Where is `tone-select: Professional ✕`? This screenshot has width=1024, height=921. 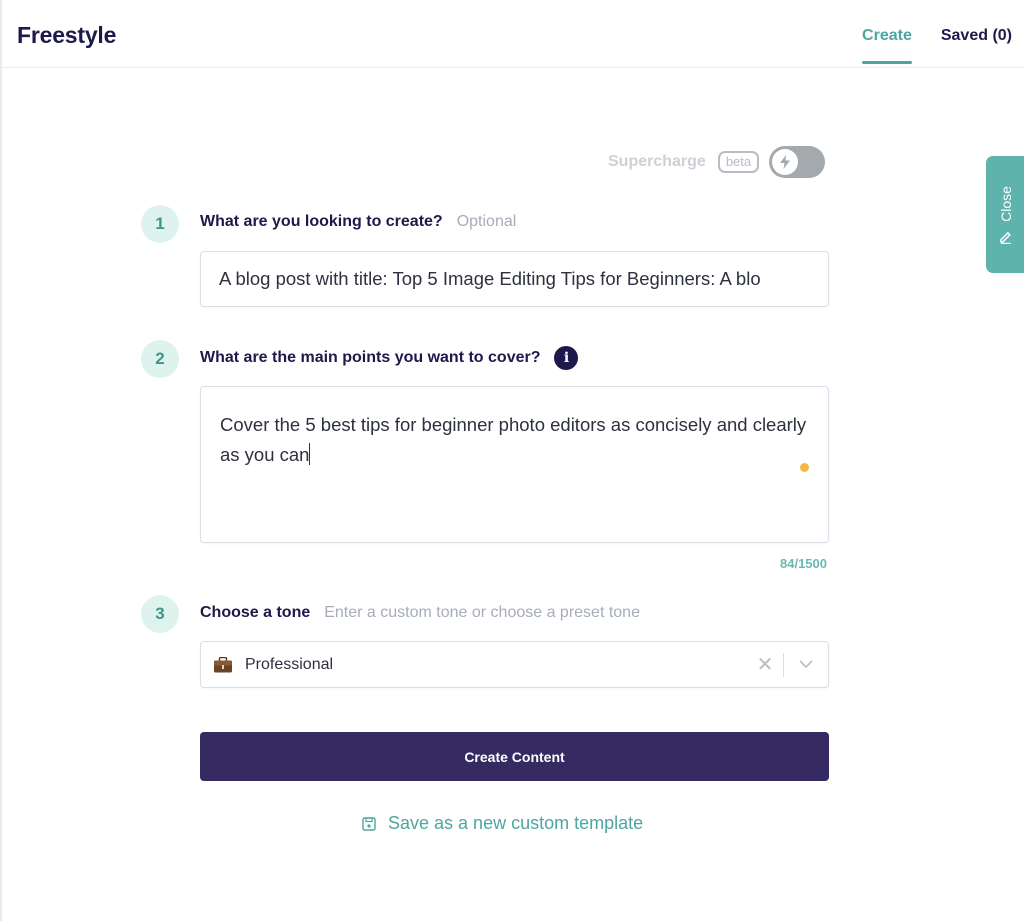 tone-select: Professional ✕ is located at coordinates (514, 664).